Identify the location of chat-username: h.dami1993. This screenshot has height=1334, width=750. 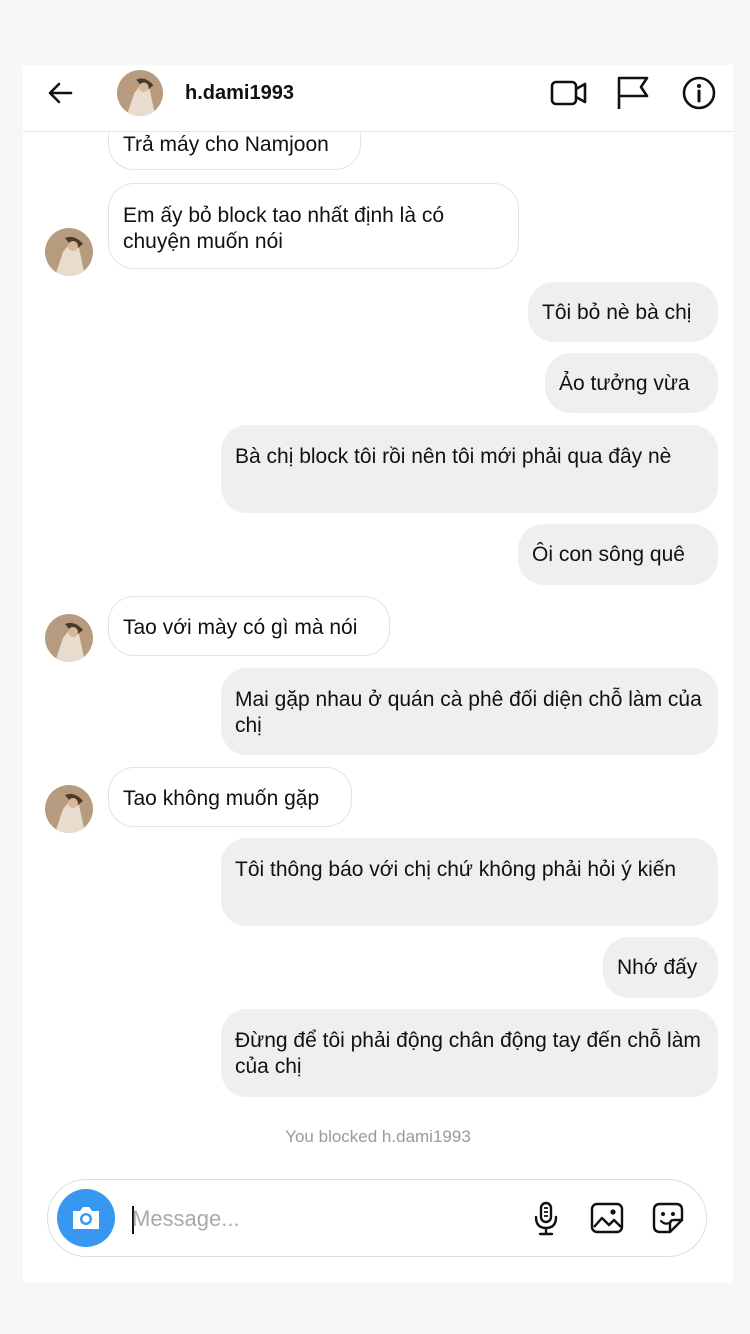
(239, 93).